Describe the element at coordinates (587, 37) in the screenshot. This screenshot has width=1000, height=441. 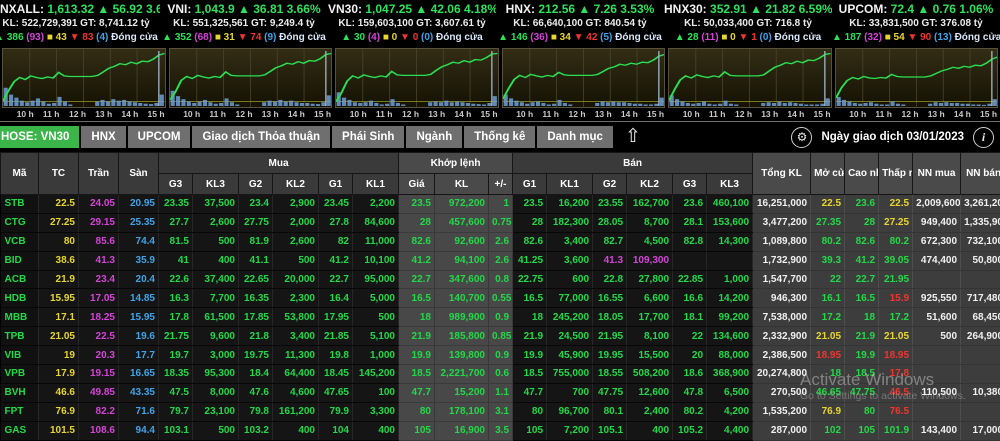
I see `decliners-count: ▼ 42` at that location.